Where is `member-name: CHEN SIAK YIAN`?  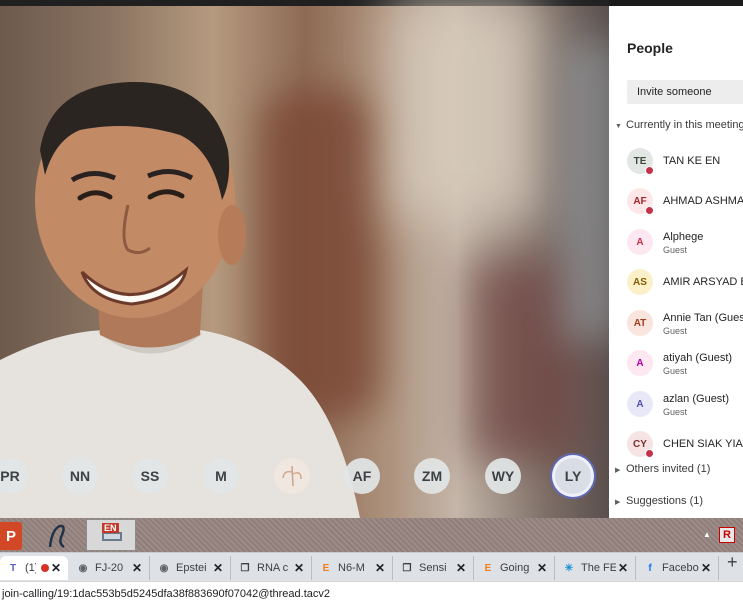
member-name: CHEN SIAK YIAN is located at coordinates (703, 444).